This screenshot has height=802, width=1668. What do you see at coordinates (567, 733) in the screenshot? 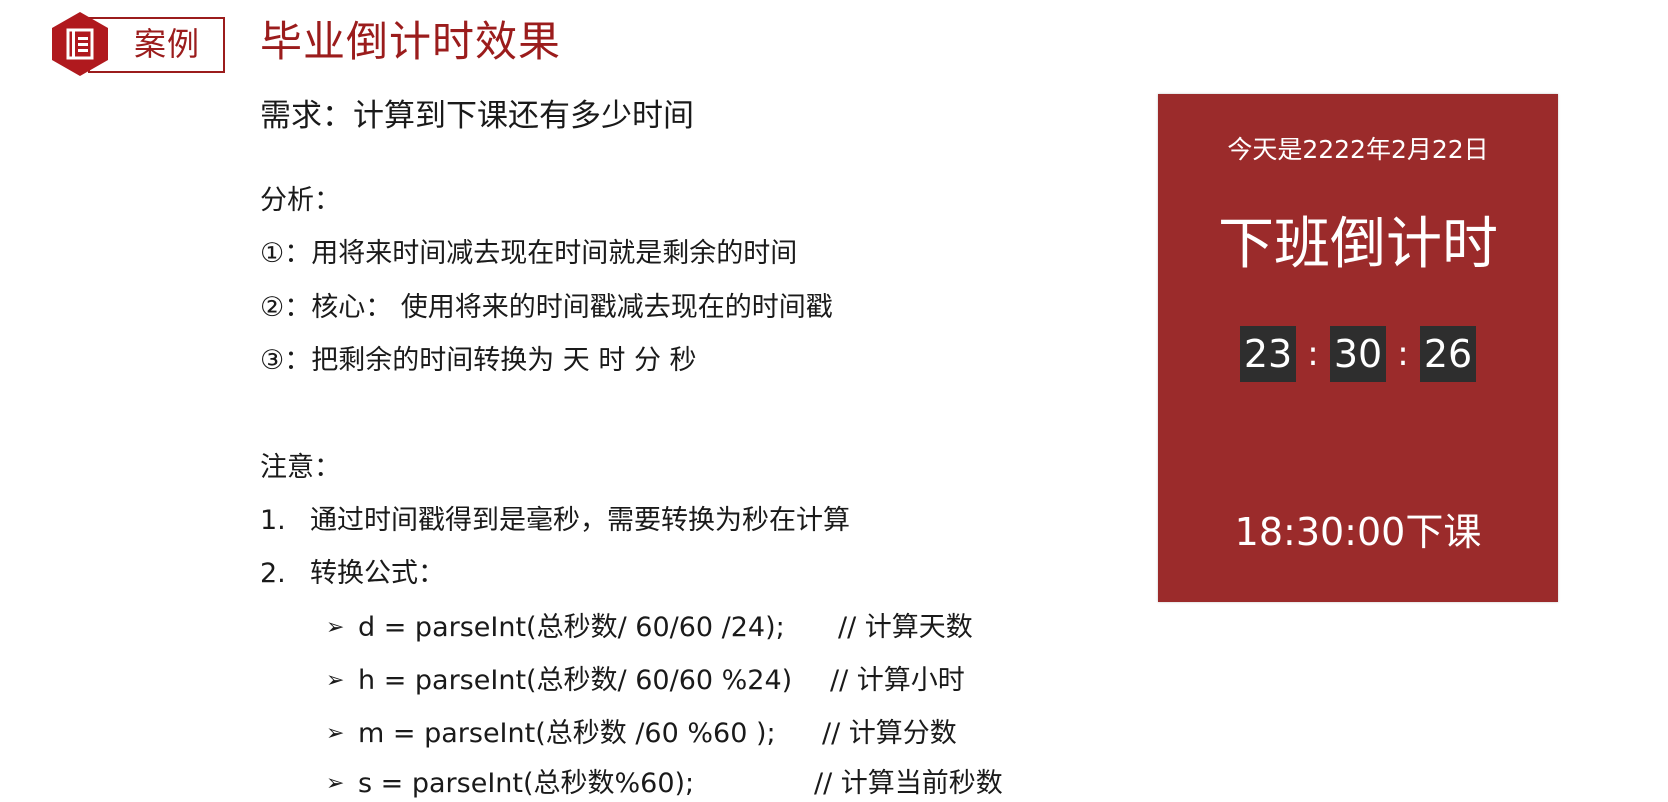
I see `formula-code: m = parseInt(总秒数 /60 %60 );` at bounding box center [567, 733].